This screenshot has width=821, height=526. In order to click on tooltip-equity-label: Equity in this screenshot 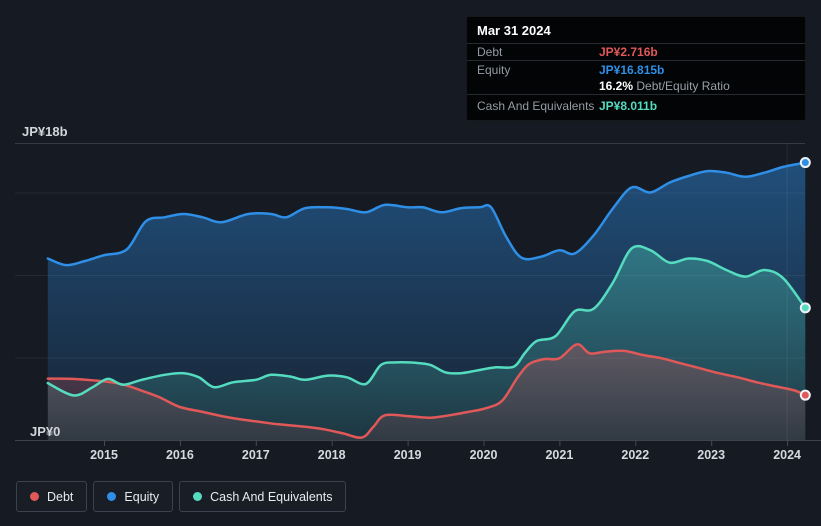, I will do `click(494, 69)`.